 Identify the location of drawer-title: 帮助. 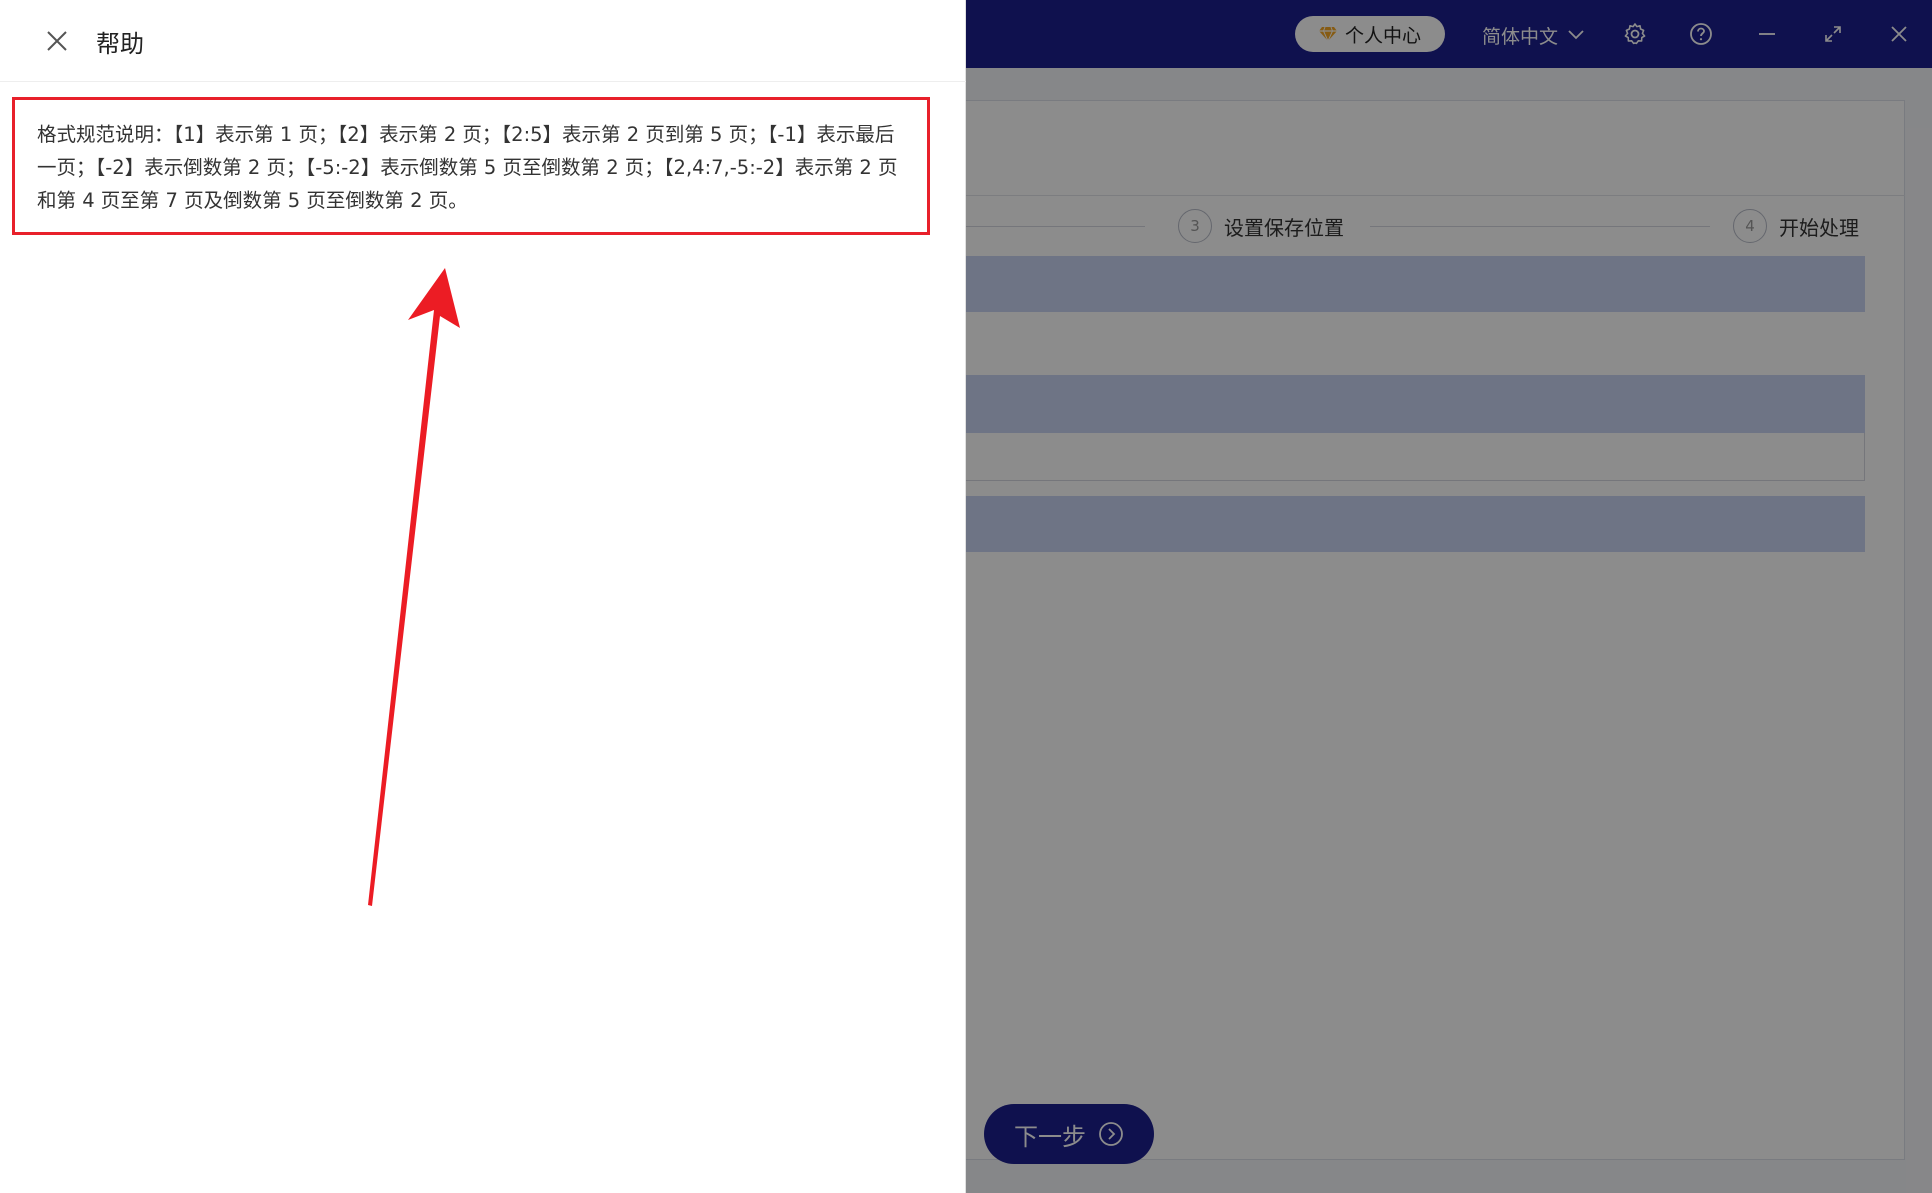
(120, 44).